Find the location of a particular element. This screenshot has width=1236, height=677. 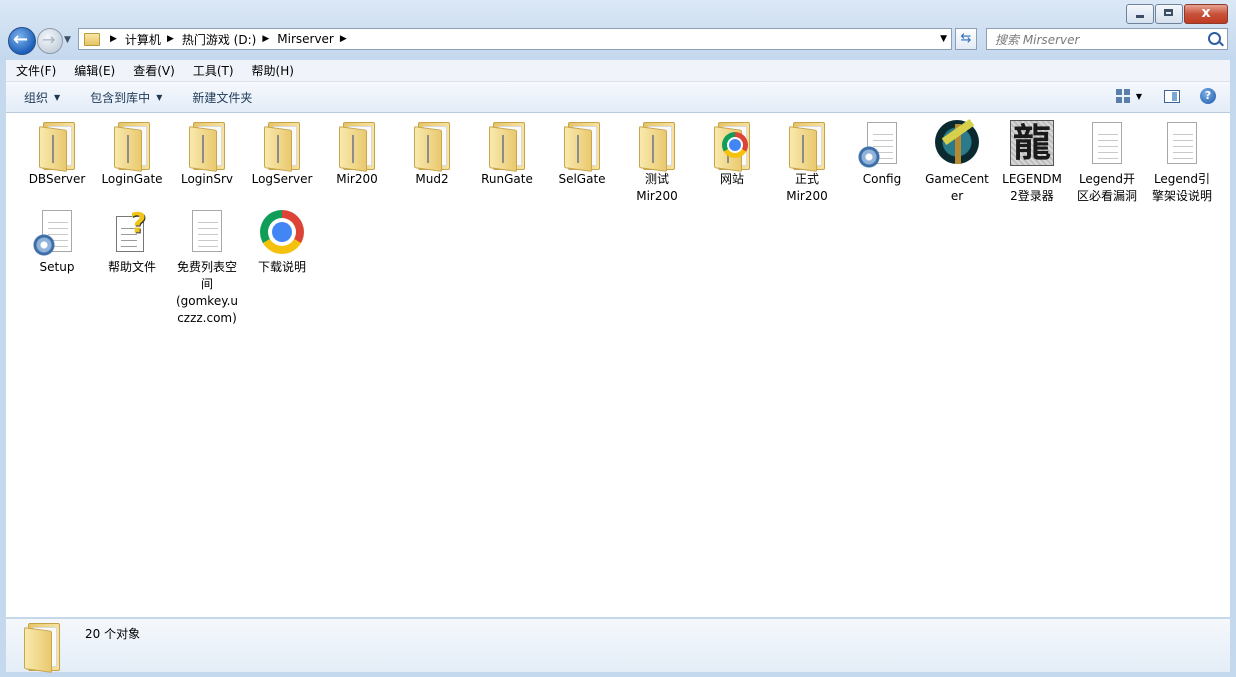

file-item: DBServer is located at coordinates (57, 151).